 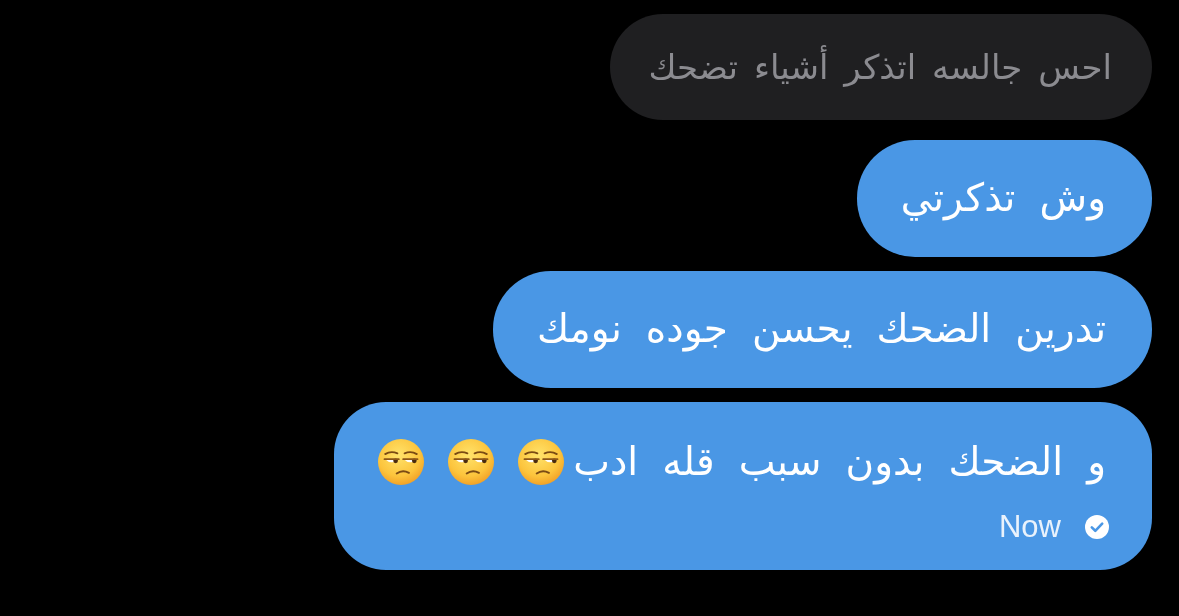 What do you see at coordinates (1003, 198) in the screenshot?
I see `message-text: وش تذكرتي` at bounding box center [1003, 198].